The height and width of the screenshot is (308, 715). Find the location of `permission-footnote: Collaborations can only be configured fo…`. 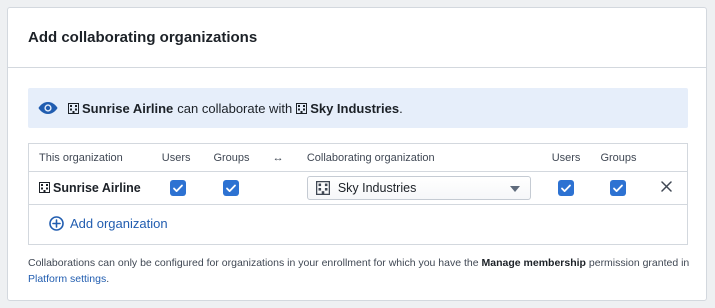

permission-footnote: Collaborations can only be configured fo… is located at coordinates (360, 271).